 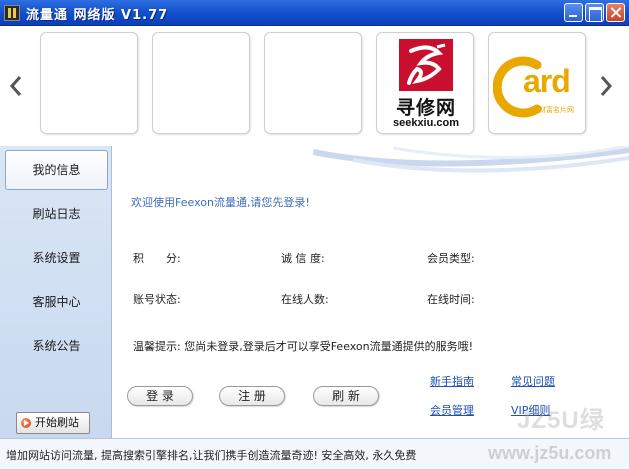 What do you see at coordinates (26, 423) in the screenshot?
I see `play-icon` at bounding box center [26, 423].